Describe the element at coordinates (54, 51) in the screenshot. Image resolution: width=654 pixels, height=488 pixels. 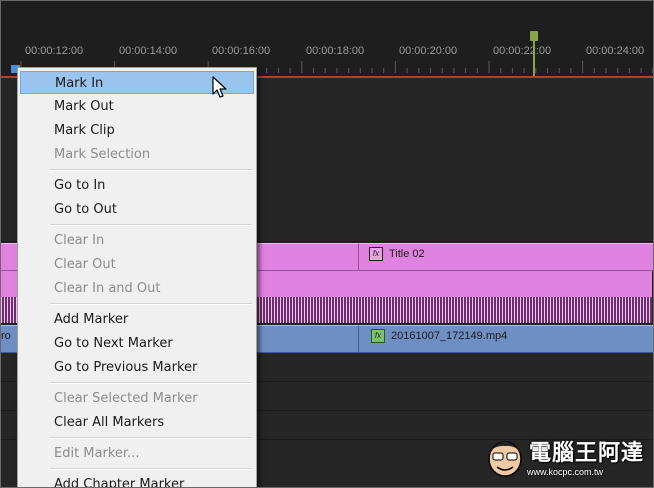
I see `timecode-label: 00:00:12:00` at that location.